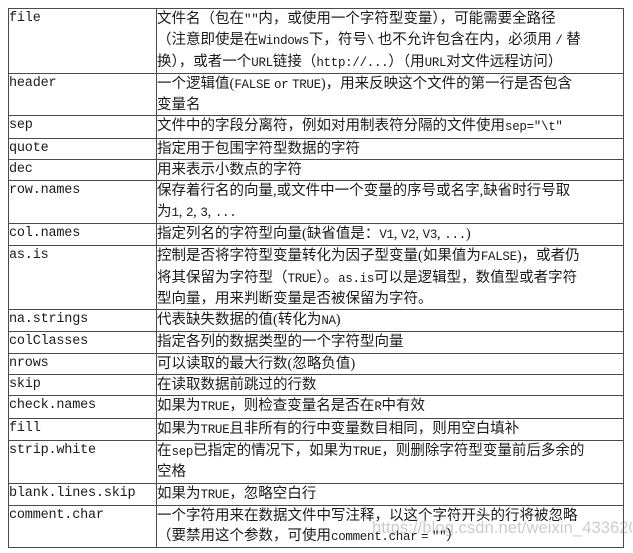  What do you see at coordinates (365, 83) in the screenshot?
I see `description-line: 一个逻辑值(FALSE or TRUE)，用来反映这个文件的第一行是否包含` at bounding box center [365, 83].